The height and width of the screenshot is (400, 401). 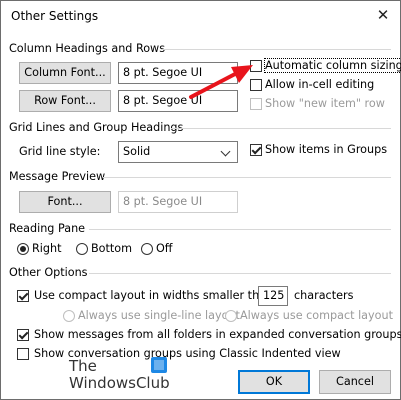 What do you see at coordinates (69, 316) in the screenshot?
I see `single-line-layout-radio` at bounding box center [69, 316].